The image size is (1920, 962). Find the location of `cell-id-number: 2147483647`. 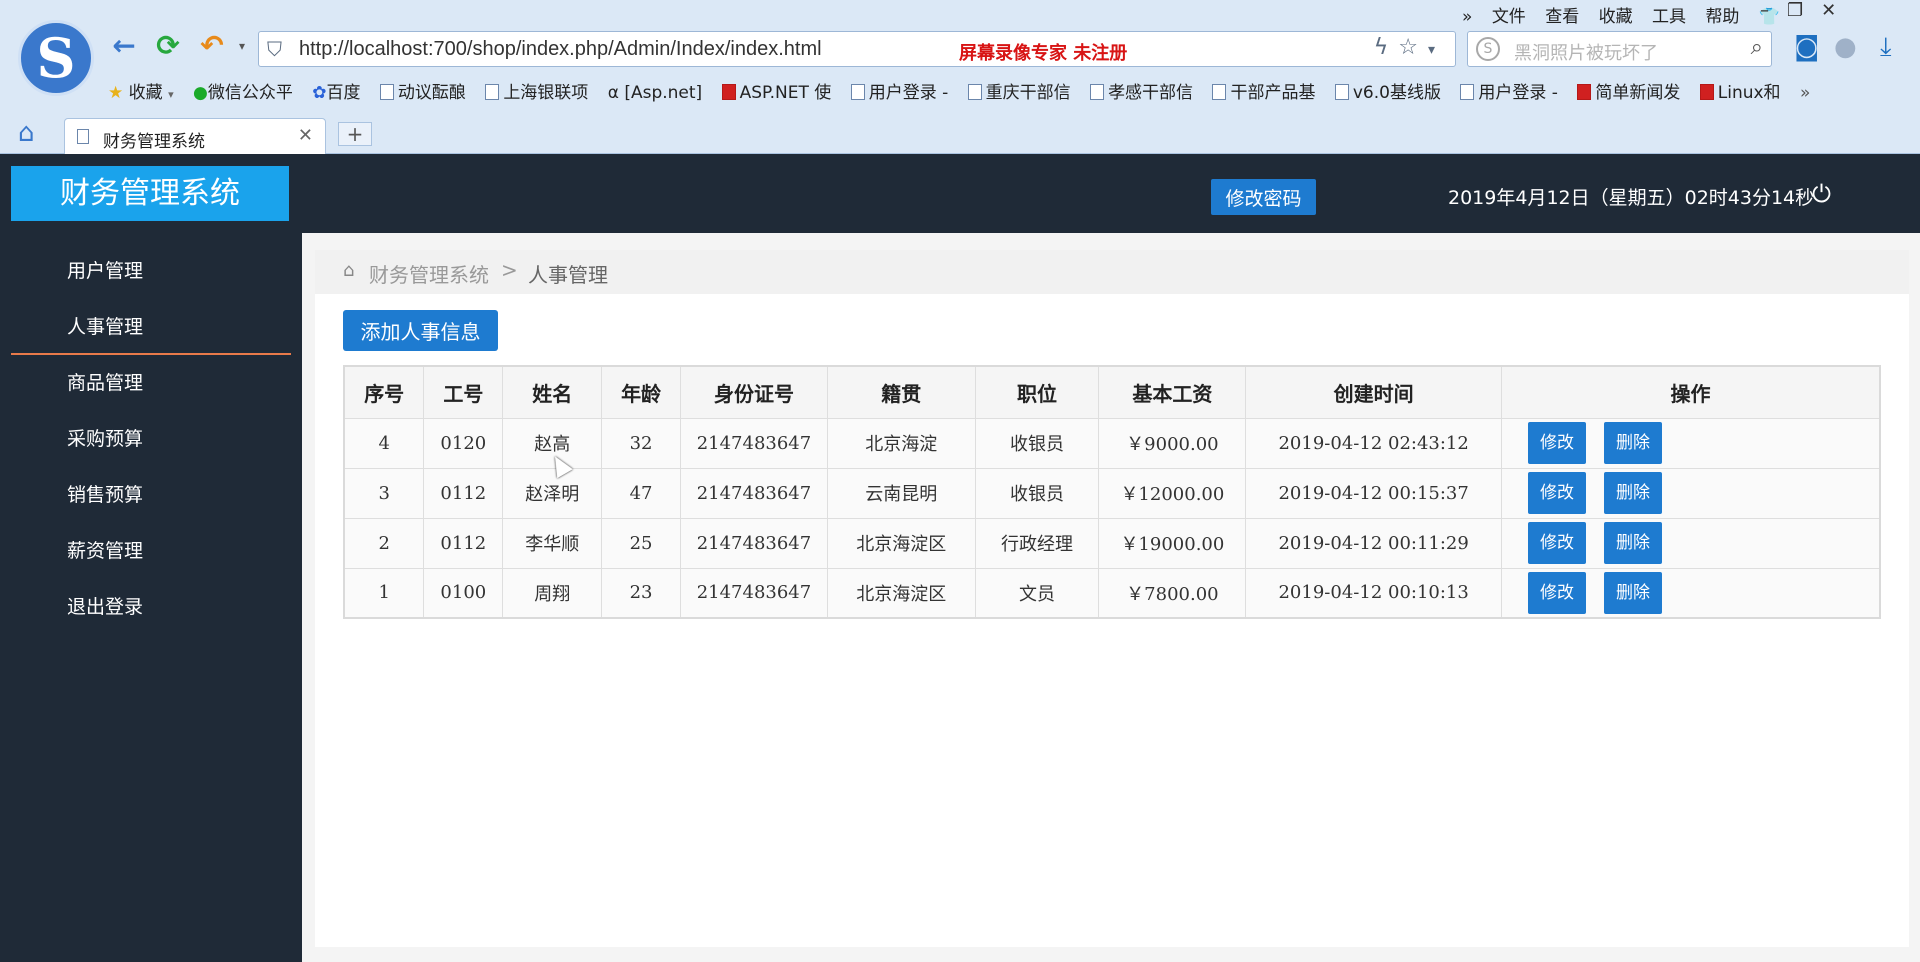

cell-id-number: 2147483647 is located at coordinates (754, 443).